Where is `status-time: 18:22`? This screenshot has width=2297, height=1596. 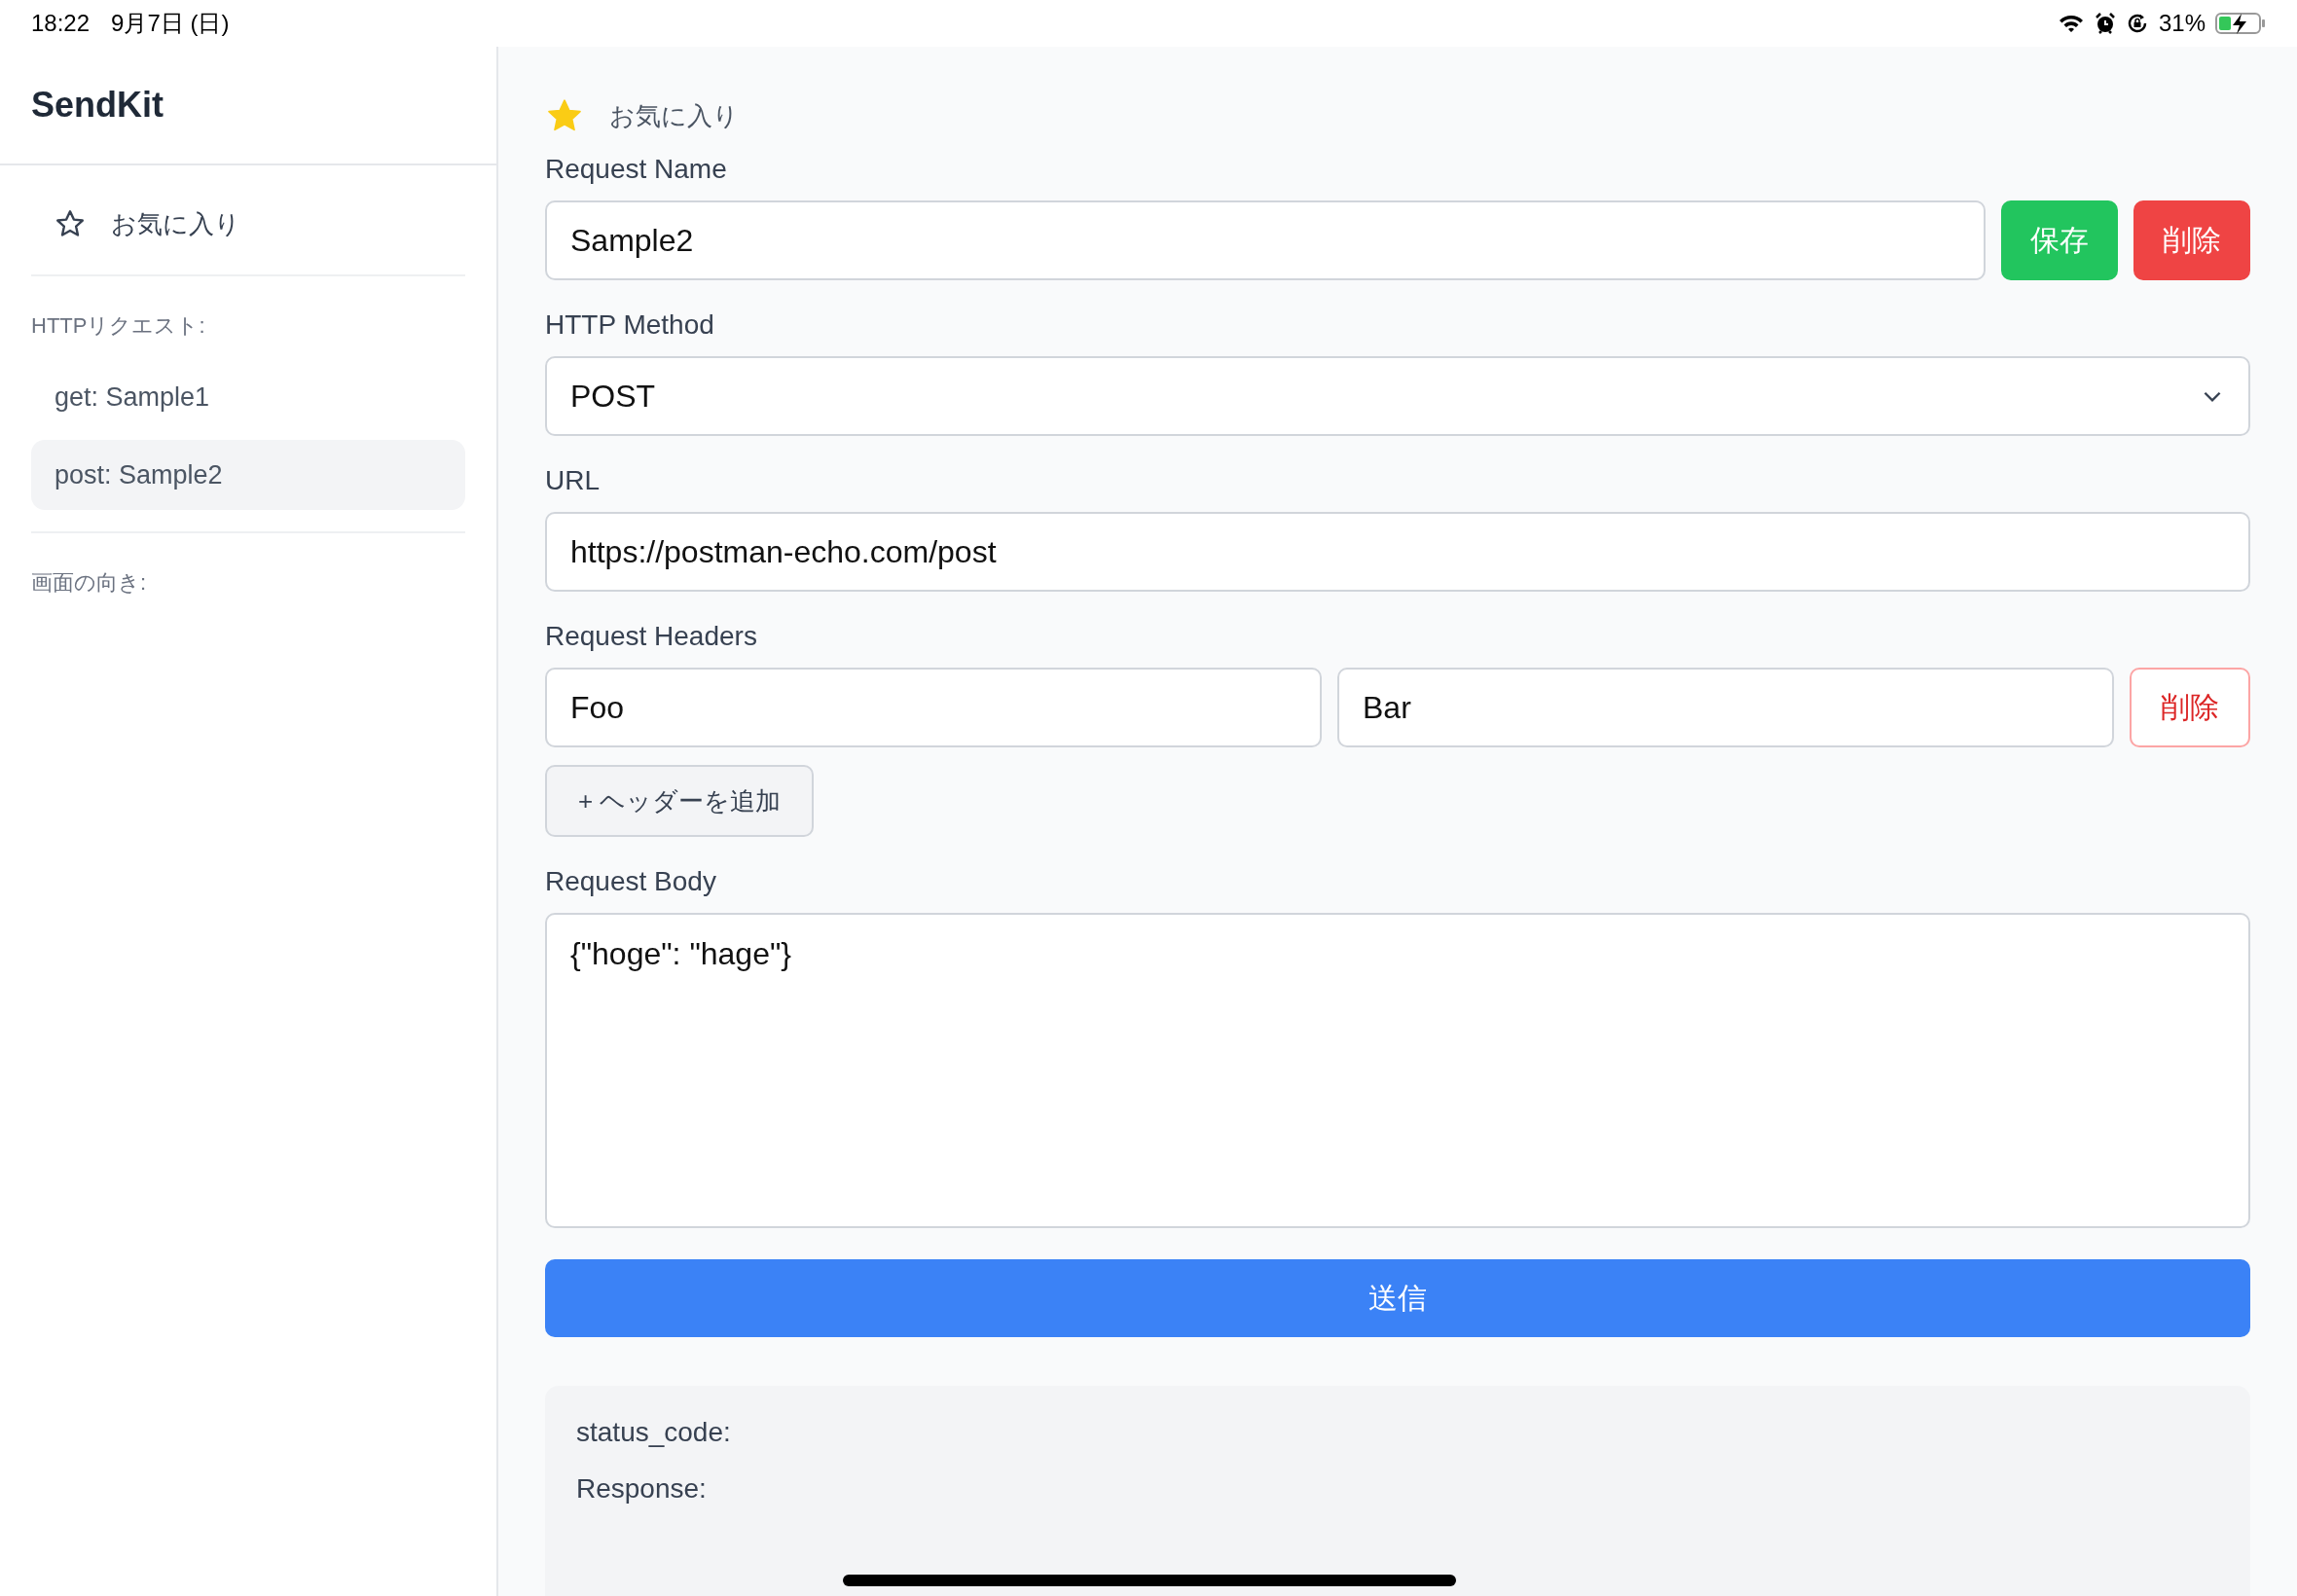 status-time: 18:22 is located at coordinates (61, 23).